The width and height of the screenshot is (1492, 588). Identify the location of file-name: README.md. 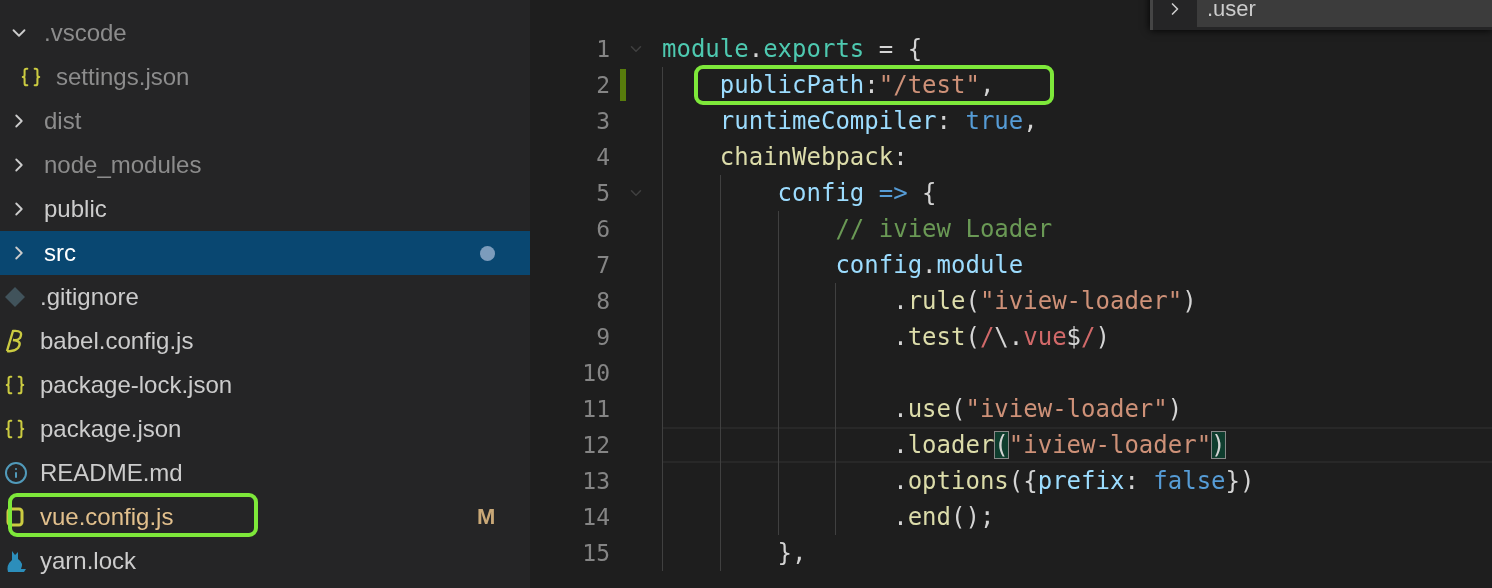
(111, 473).